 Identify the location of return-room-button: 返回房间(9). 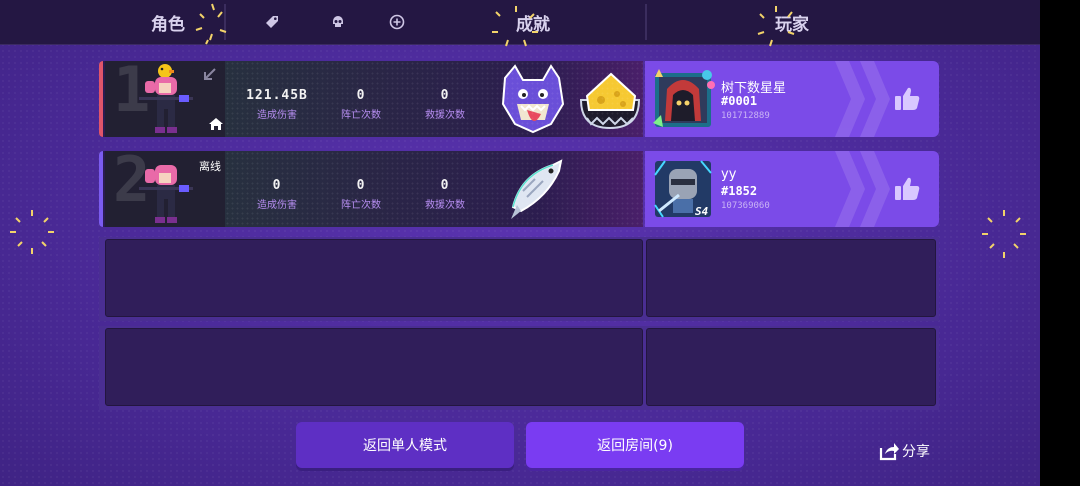
(635, 445).